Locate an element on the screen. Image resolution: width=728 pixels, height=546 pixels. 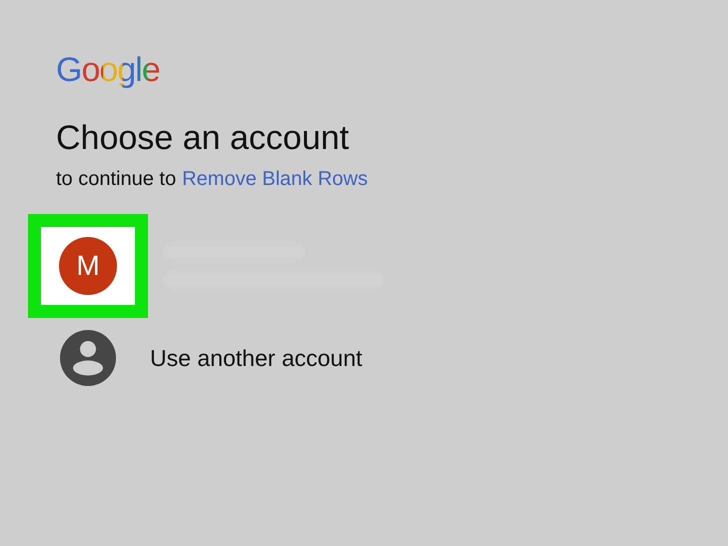
app-link: Remove Blank Rows is located at coordinates (275, 179).